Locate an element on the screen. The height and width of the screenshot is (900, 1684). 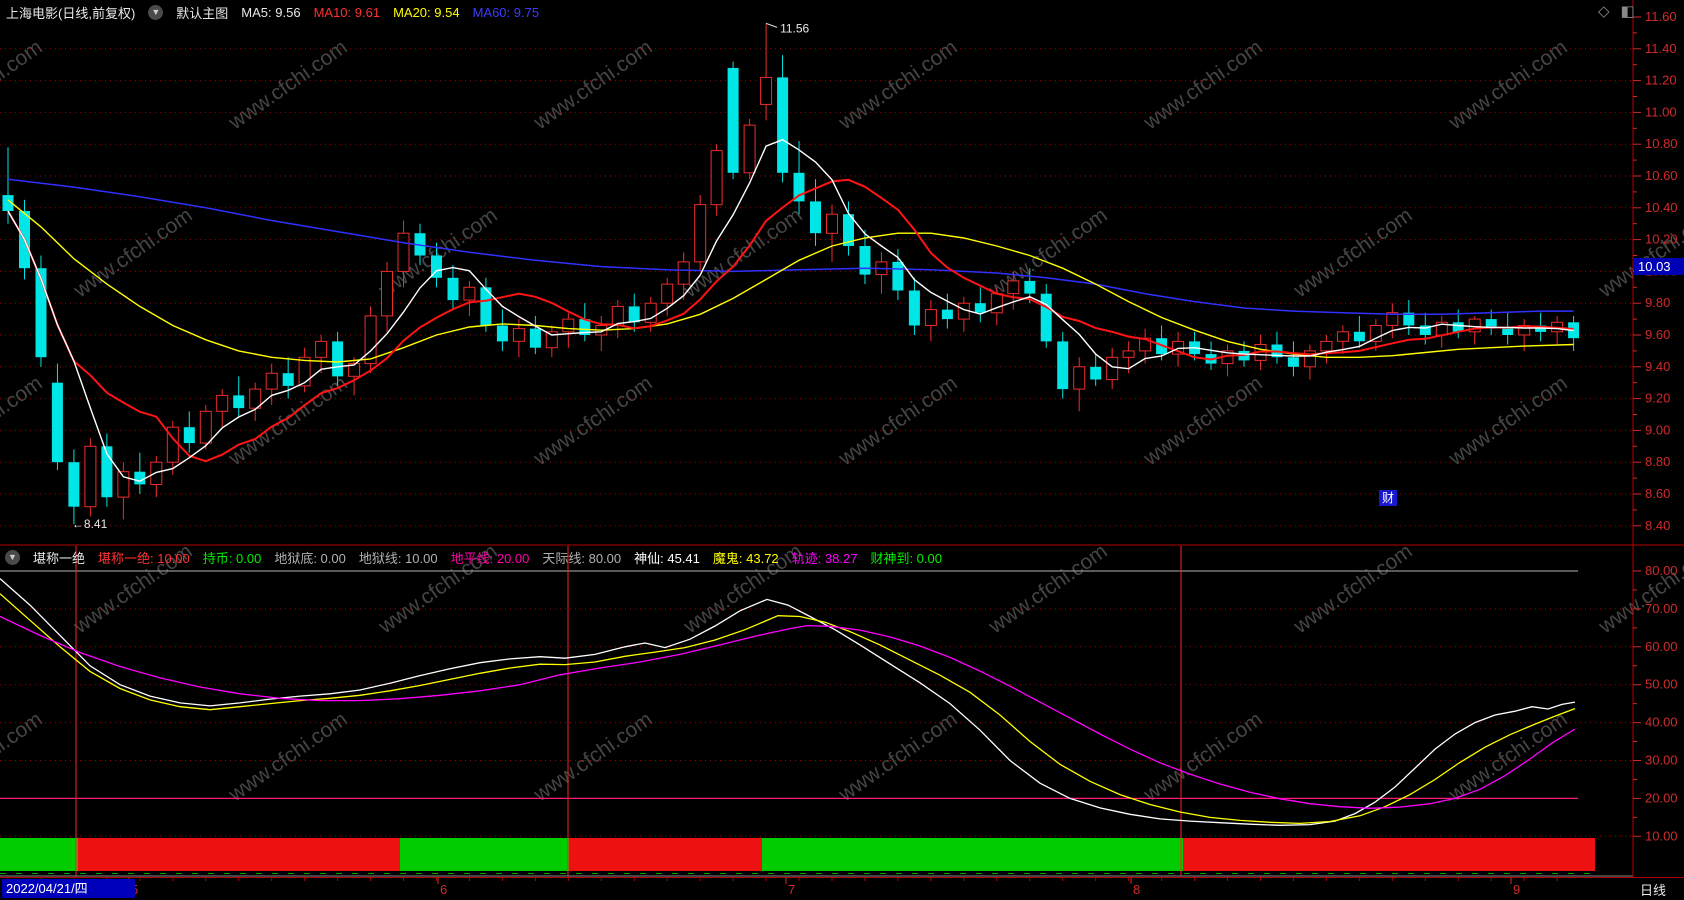
ma20-value: MA20: 9.54 is located at coordinates (426, 12).